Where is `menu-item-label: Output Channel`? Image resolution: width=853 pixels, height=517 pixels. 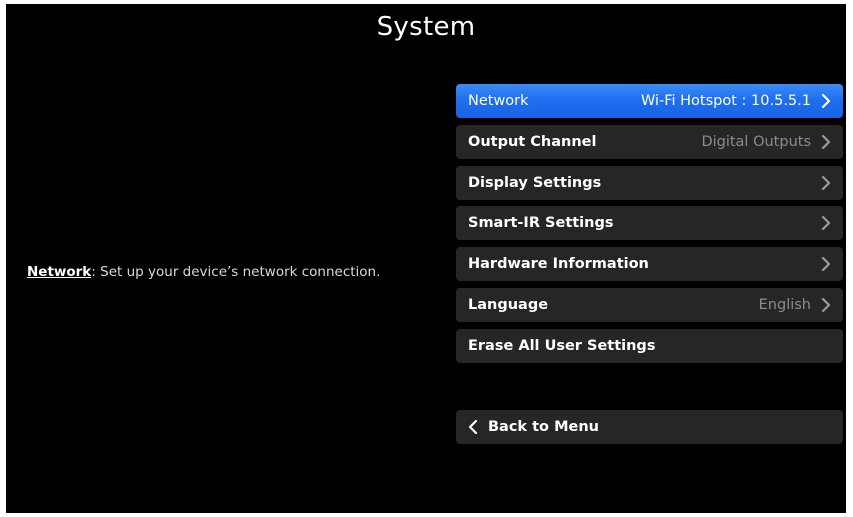
menu-item-label: Output Channel is located at coordinates (532, 141).